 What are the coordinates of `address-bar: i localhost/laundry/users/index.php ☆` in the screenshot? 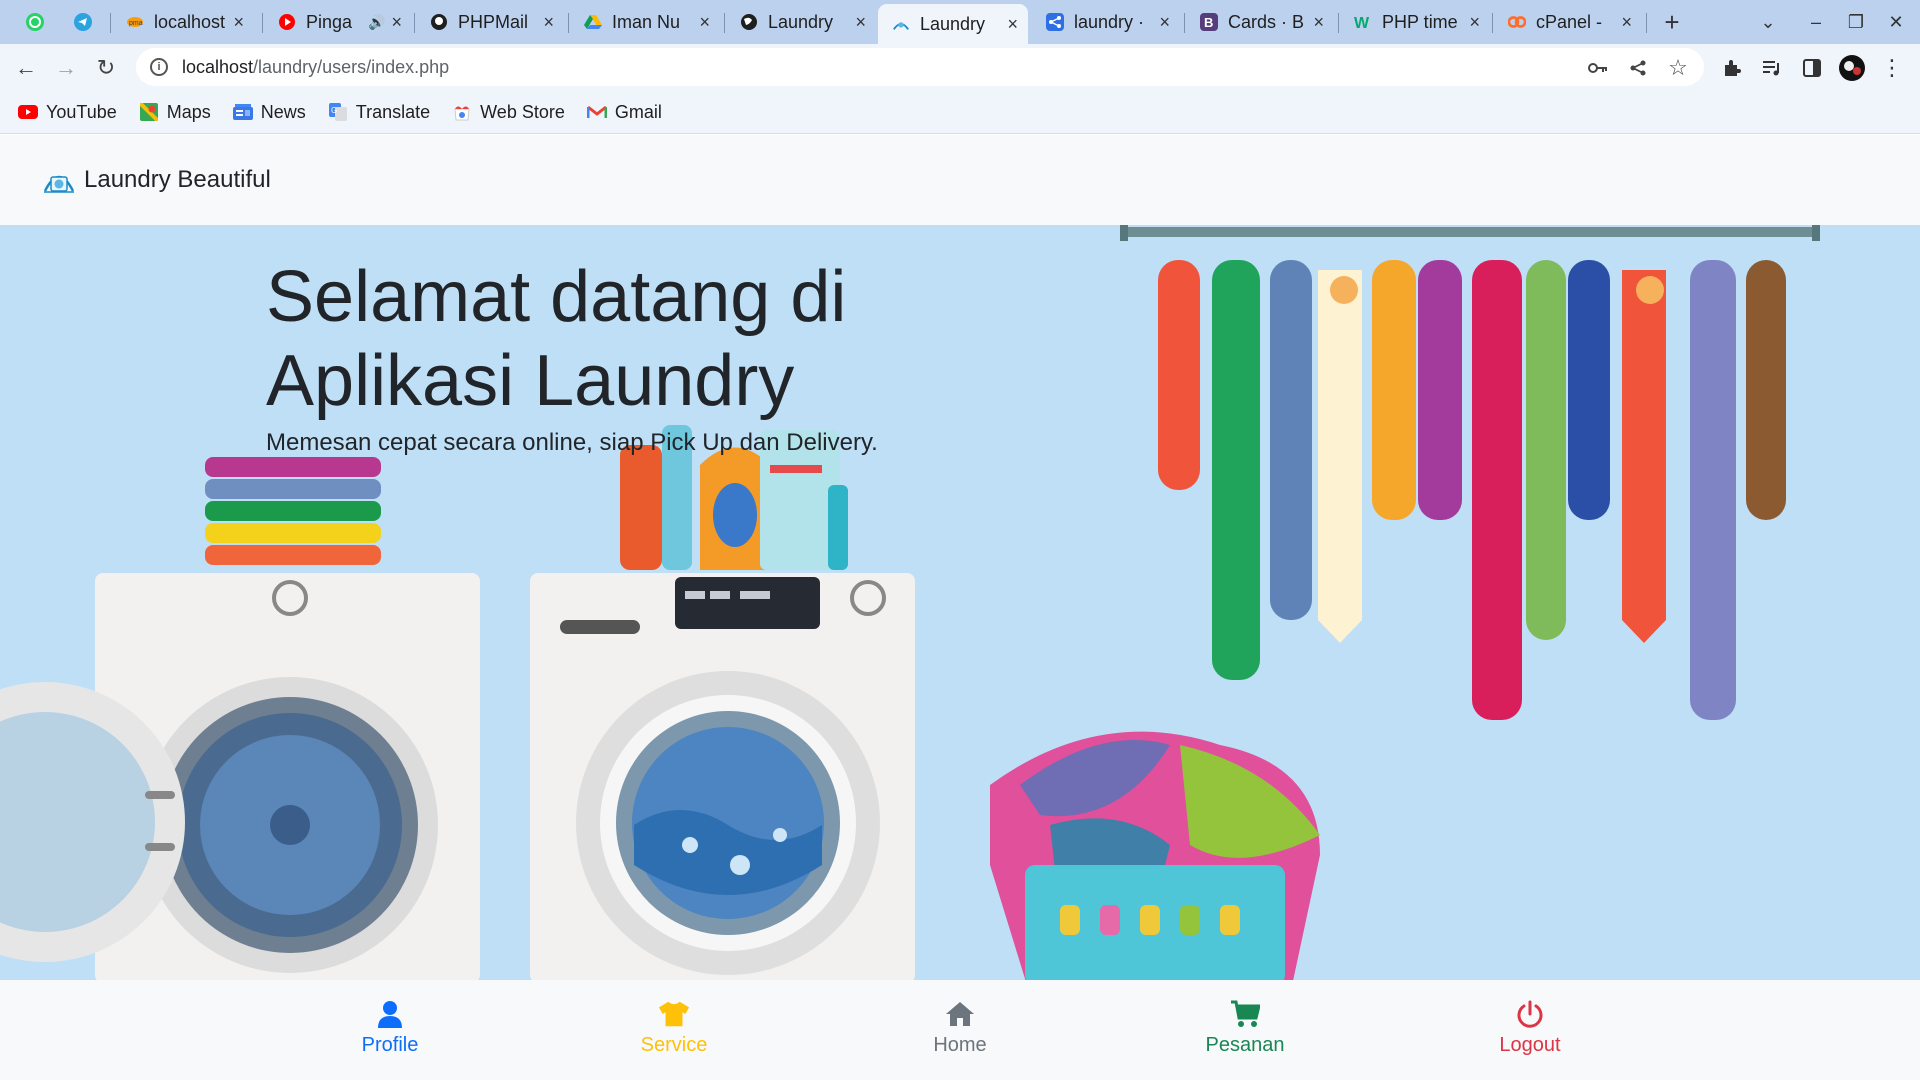 It's located at (920, 67).